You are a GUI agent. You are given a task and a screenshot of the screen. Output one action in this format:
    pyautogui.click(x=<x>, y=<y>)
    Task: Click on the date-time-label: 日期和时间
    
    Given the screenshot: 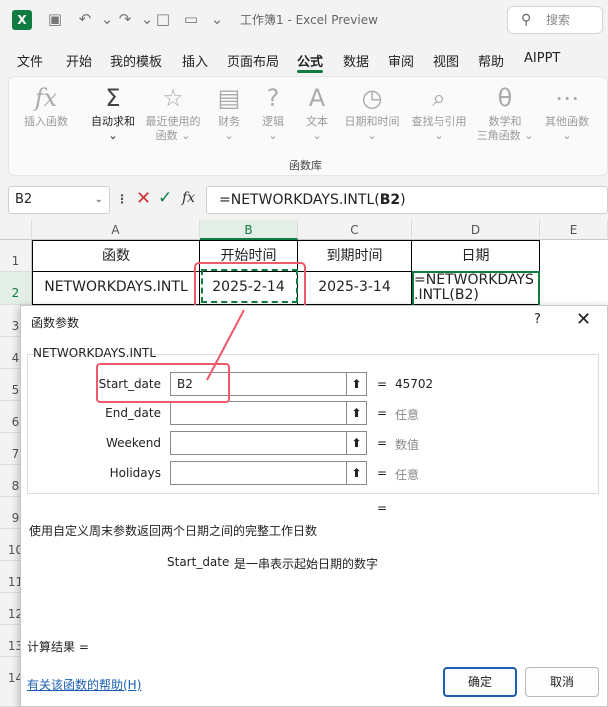 What is the action you would take?
    pyautogui.click(x=372, y=121)
    